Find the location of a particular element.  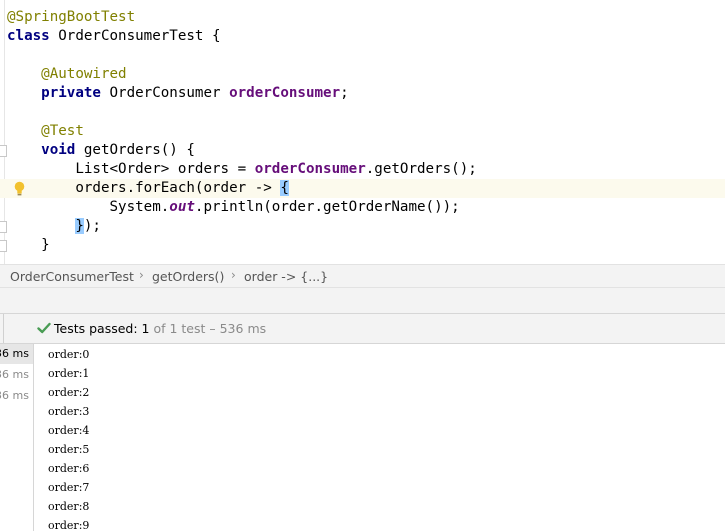

code-line-10-current: orders.forEach(order -> { is located at coordinates (362, 188).